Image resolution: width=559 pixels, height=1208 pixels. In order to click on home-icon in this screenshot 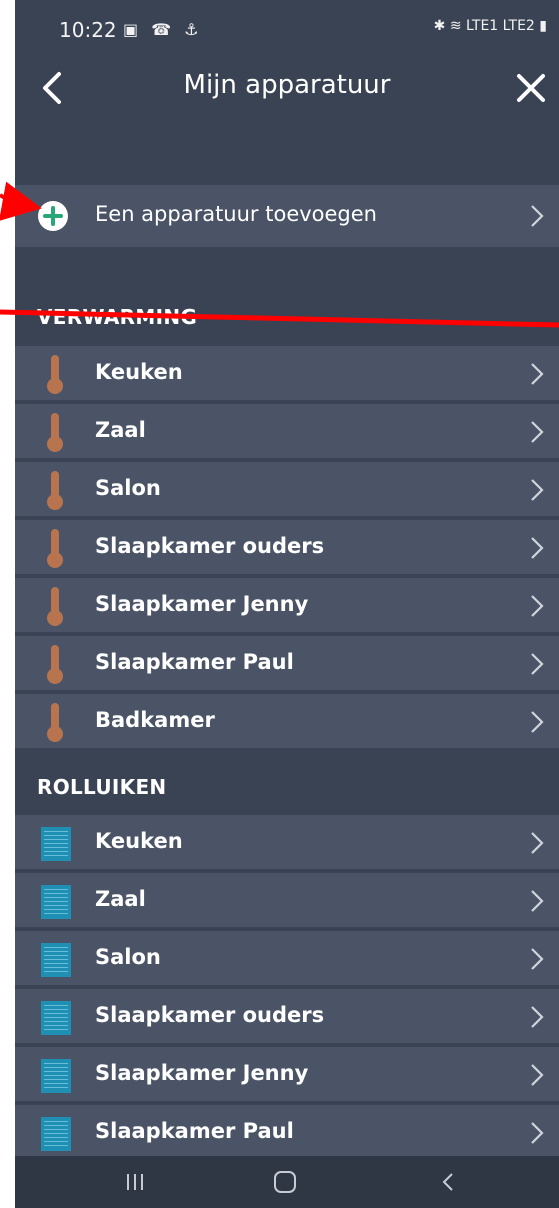, I will do `click(285, 1182)`.